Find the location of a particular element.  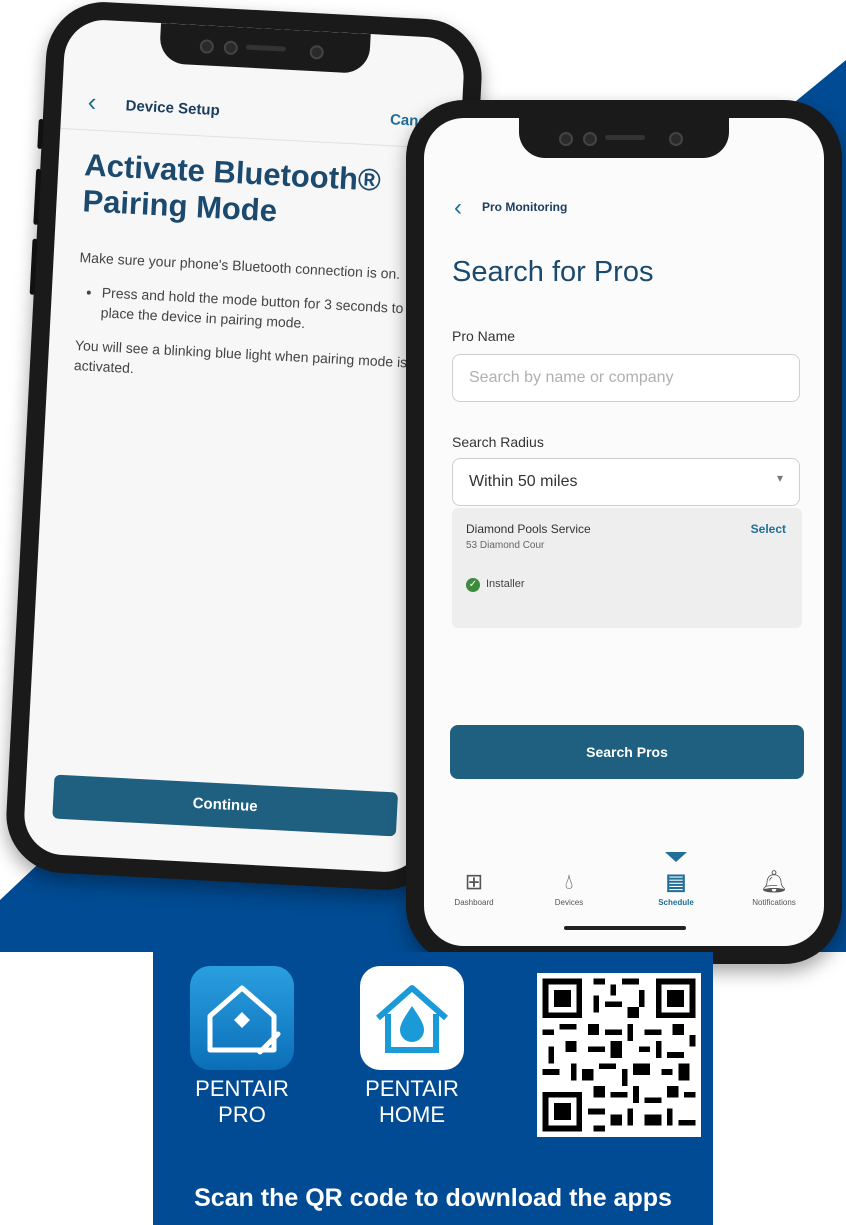

search-radius-value: Within 50 miles is located at coordinates (523, 481).